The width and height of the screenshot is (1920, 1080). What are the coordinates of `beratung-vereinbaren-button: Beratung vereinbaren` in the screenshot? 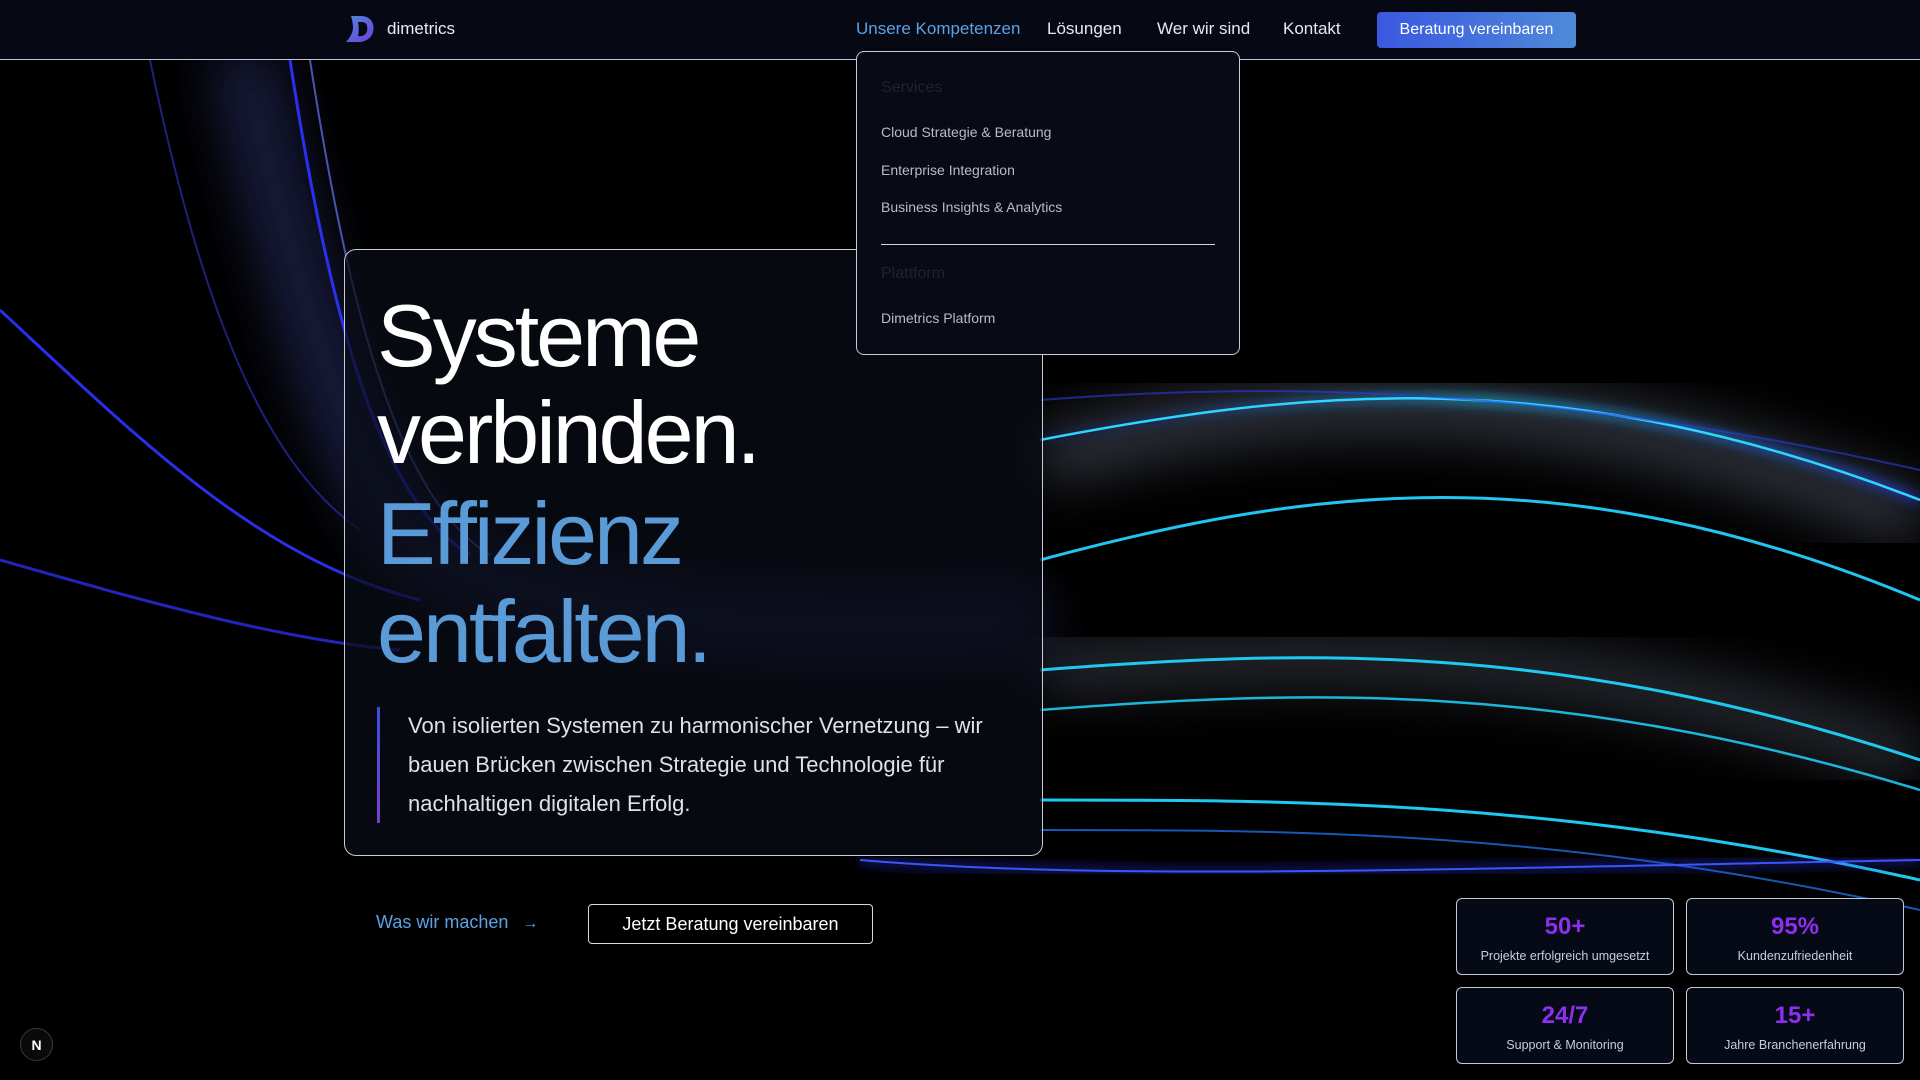 It's located at (1476, 30).